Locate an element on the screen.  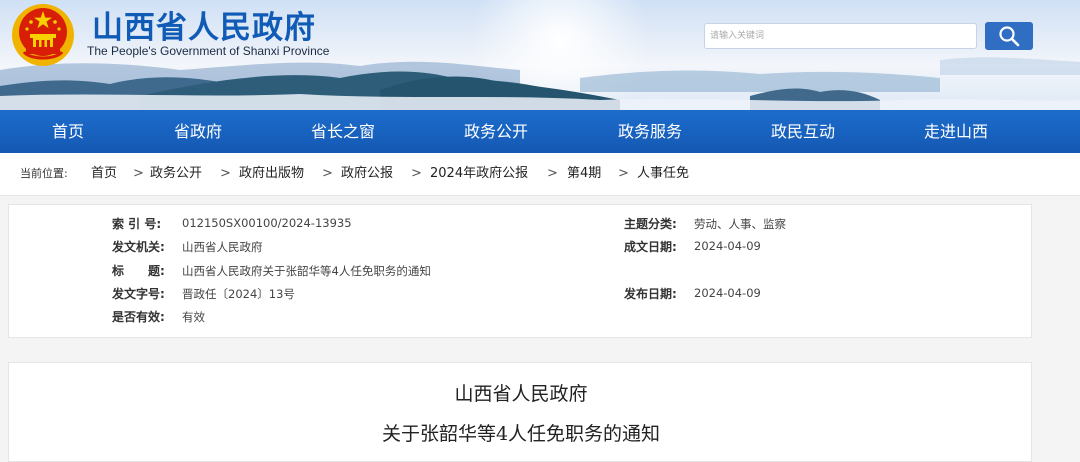
document-number-value: 晋政任〔2024〕13号 is located at coordinates (238, 294).